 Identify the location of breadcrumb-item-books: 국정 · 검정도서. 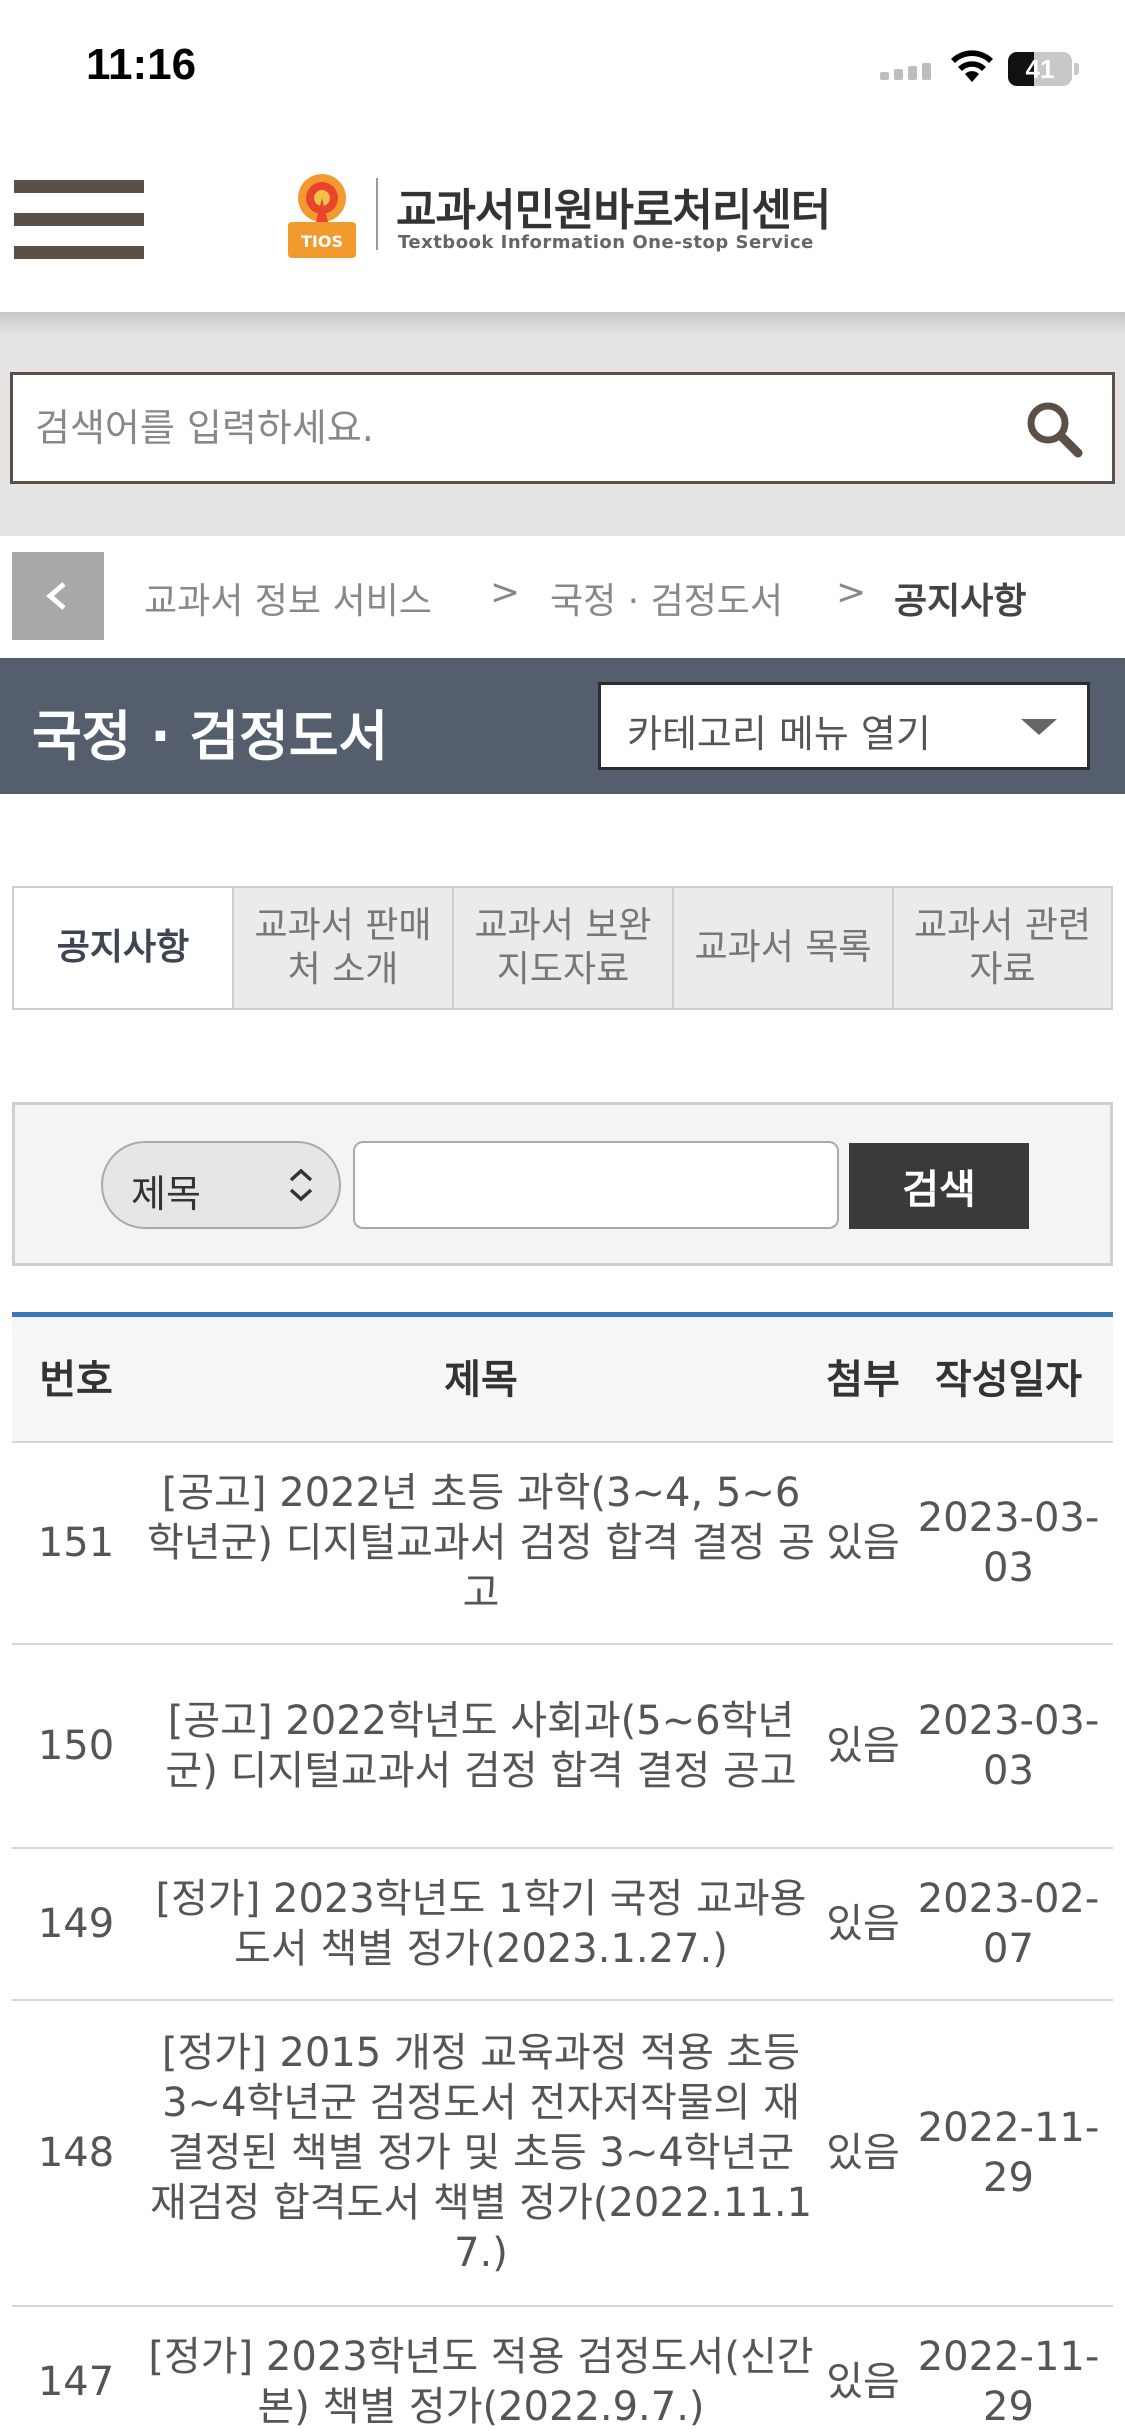
(666, 598).